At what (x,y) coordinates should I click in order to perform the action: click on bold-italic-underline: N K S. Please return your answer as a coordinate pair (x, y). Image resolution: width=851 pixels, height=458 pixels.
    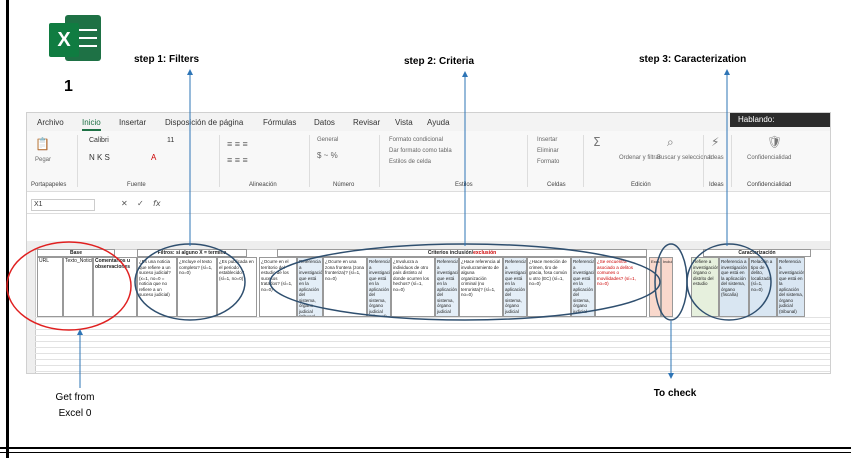
    Looking at the image, I should click on (99, 157).